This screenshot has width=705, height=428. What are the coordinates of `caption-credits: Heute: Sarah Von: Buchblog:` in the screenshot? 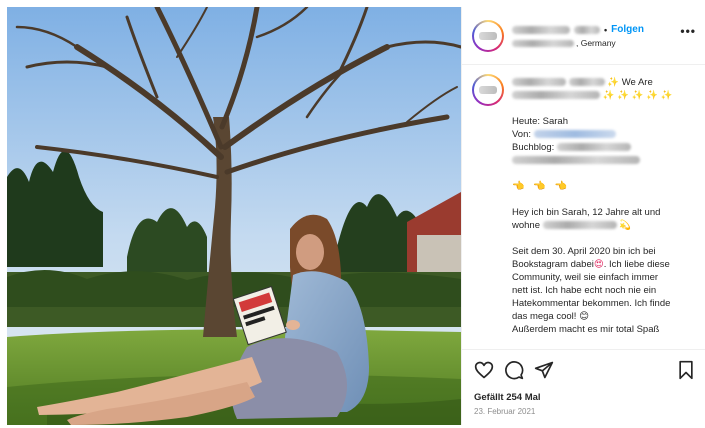 It's located at (606, 141).